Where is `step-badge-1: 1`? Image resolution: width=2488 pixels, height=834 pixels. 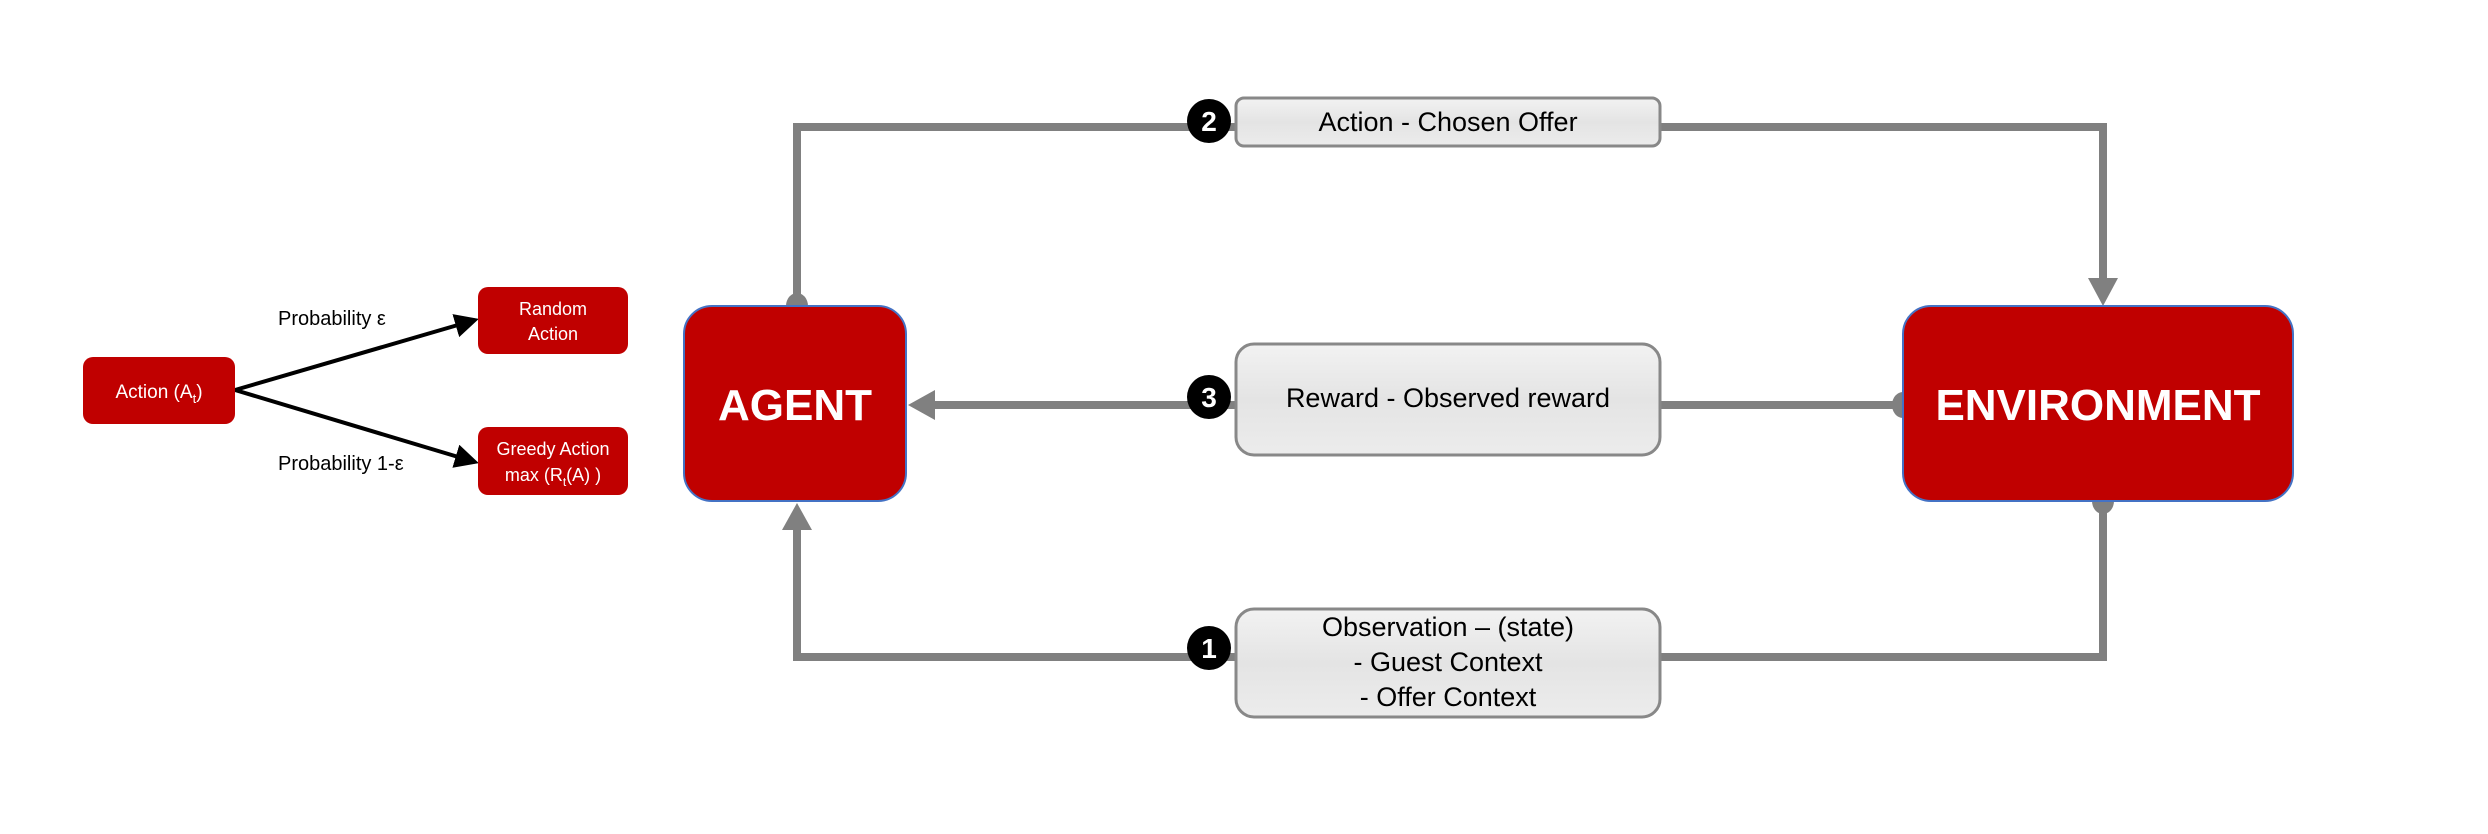
step-badge-1: 1 is located at coordinates (1209, 648).